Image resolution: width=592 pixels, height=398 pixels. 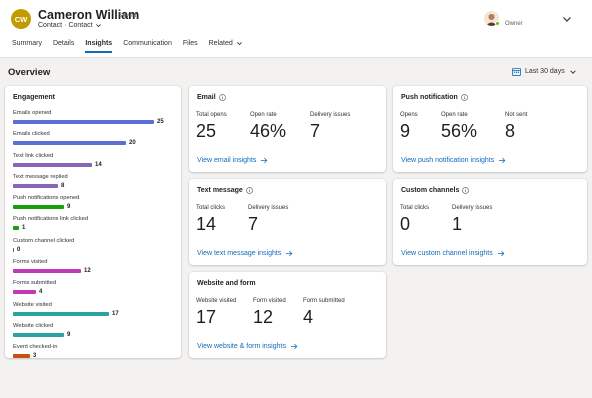 What do you see at coordinates (93, 269) in the screenshot?
I see `engagement-item: Forms visited 12` at bounding box center [93, 269].